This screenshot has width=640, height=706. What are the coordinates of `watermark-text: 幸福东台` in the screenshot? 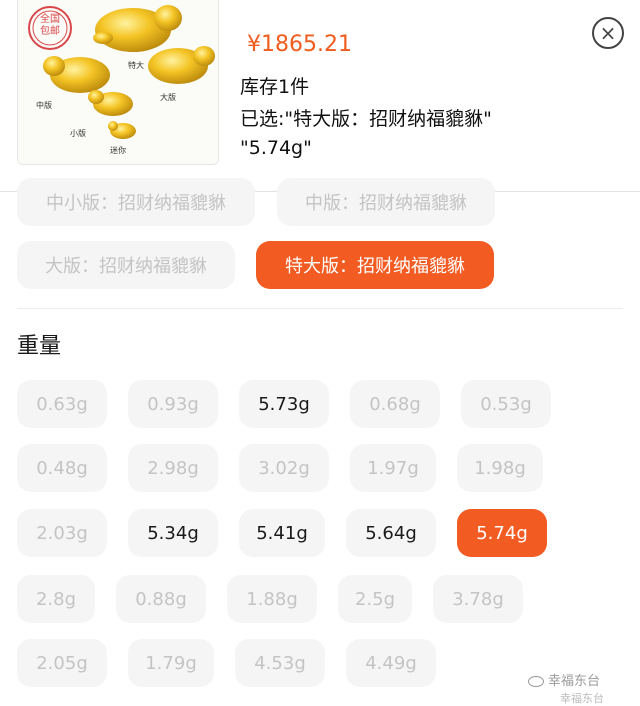 It's located at (574, 681).